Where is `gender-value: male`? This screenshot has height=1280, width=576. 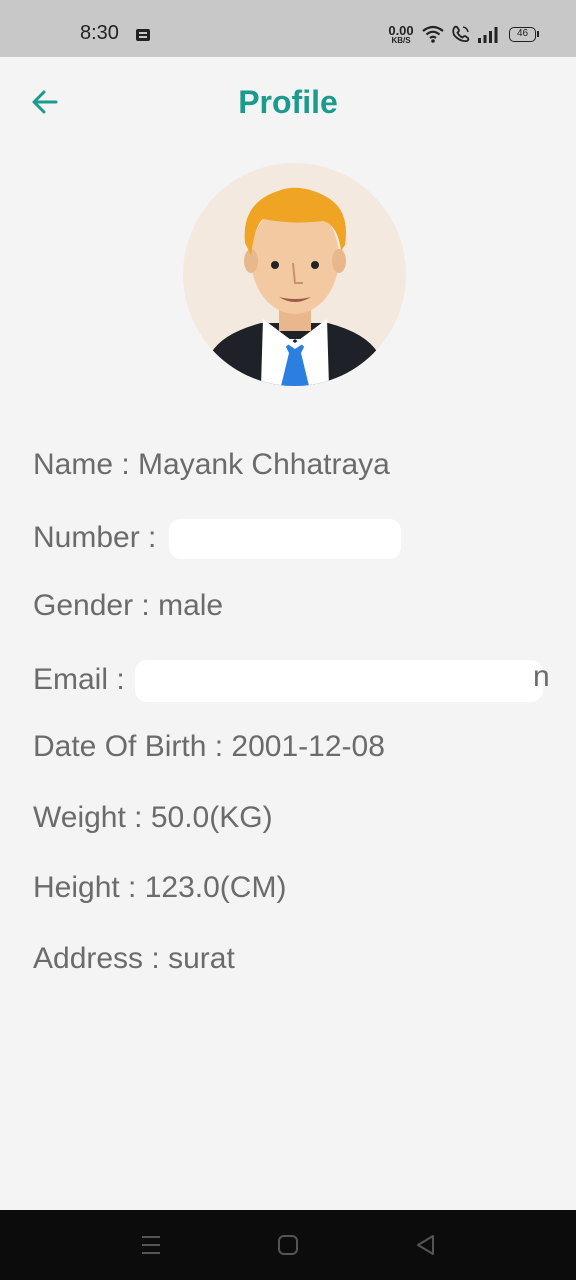
gender-value: male is located at coordinates (191, 605).